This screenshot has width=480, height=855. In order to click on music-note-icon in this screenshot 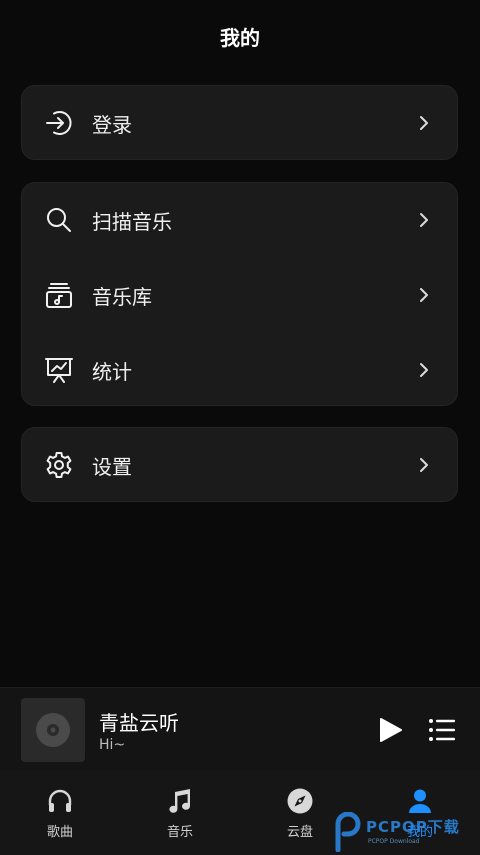, I will do `click(180, 801)`.